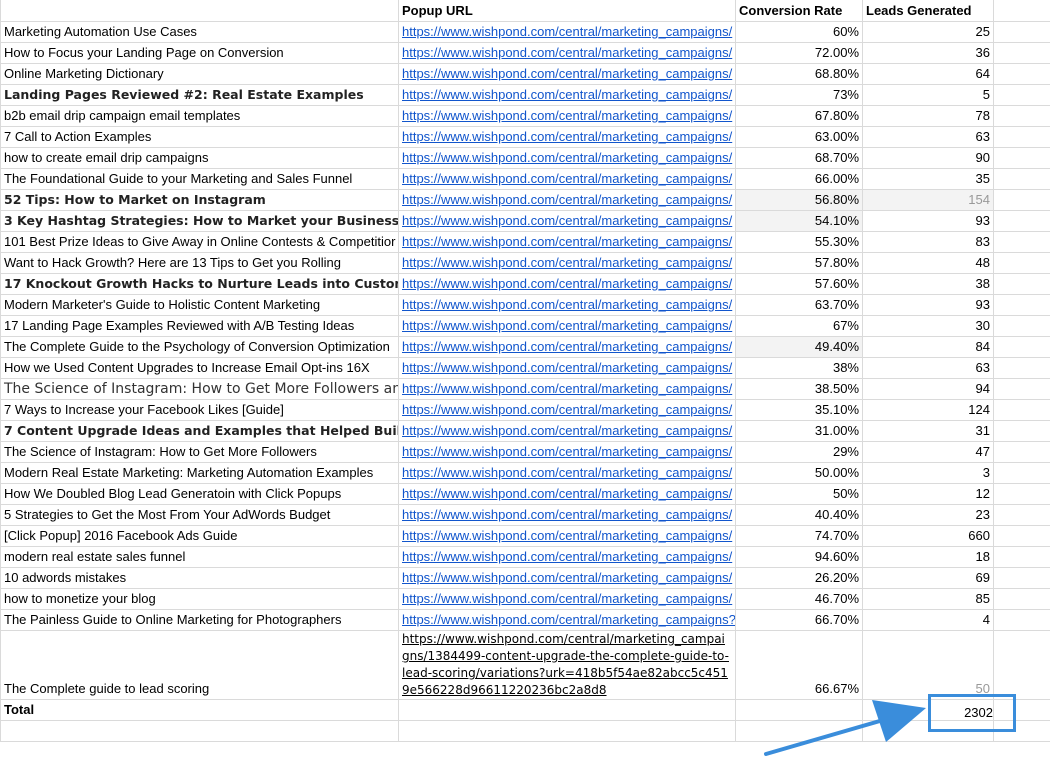  I want to click on leads-cell: 83, so click(928, 242).